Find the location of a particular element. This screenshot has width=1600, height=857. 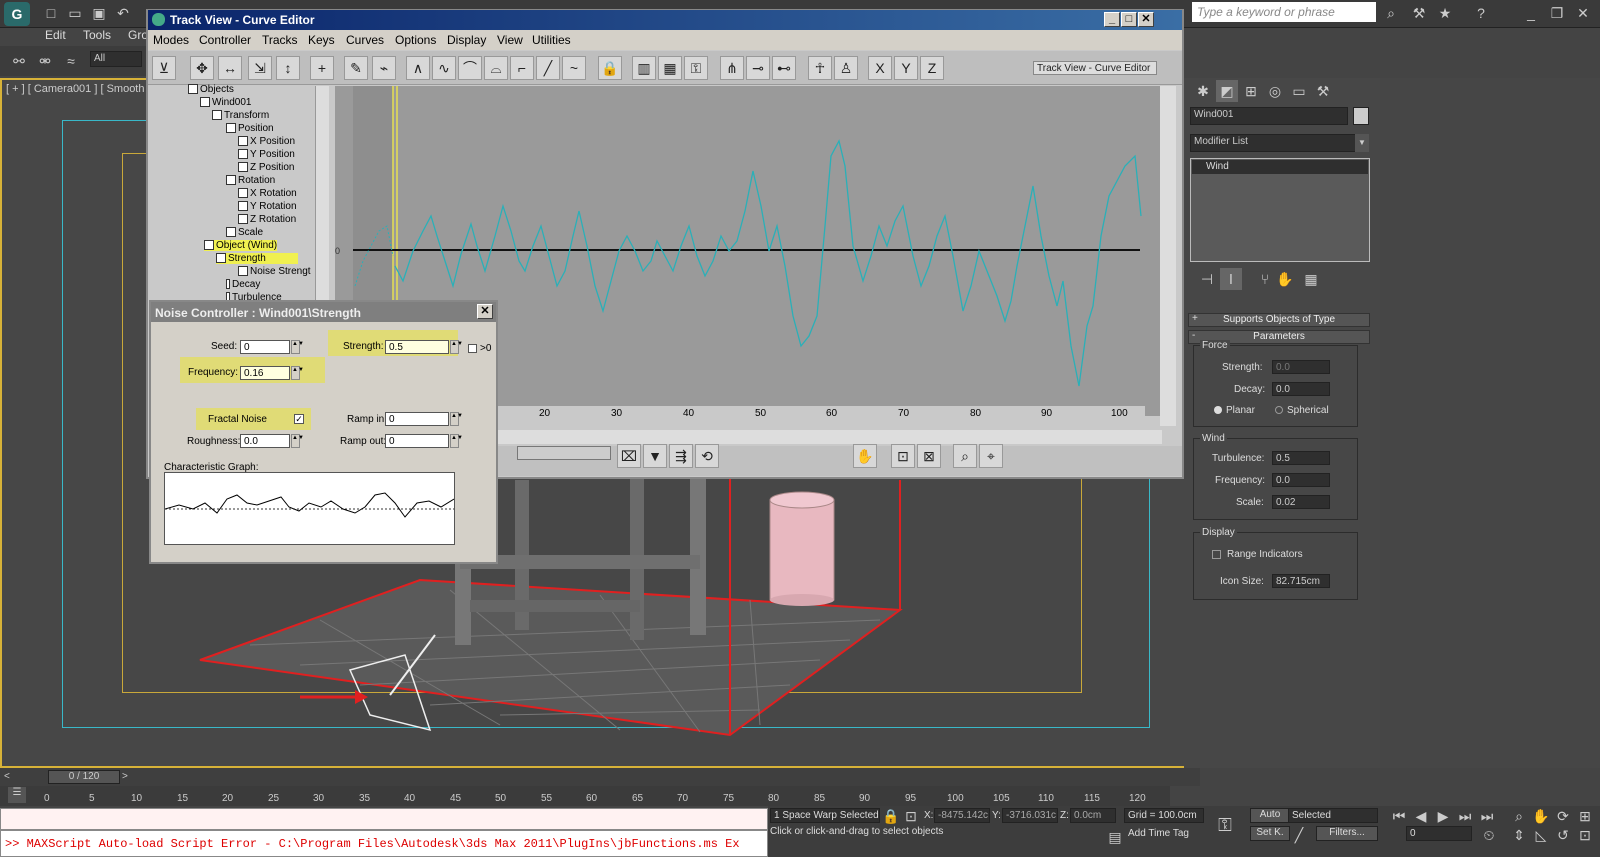

ramp-out-spinner: ▲▼ is located at coordinates (456, 441).